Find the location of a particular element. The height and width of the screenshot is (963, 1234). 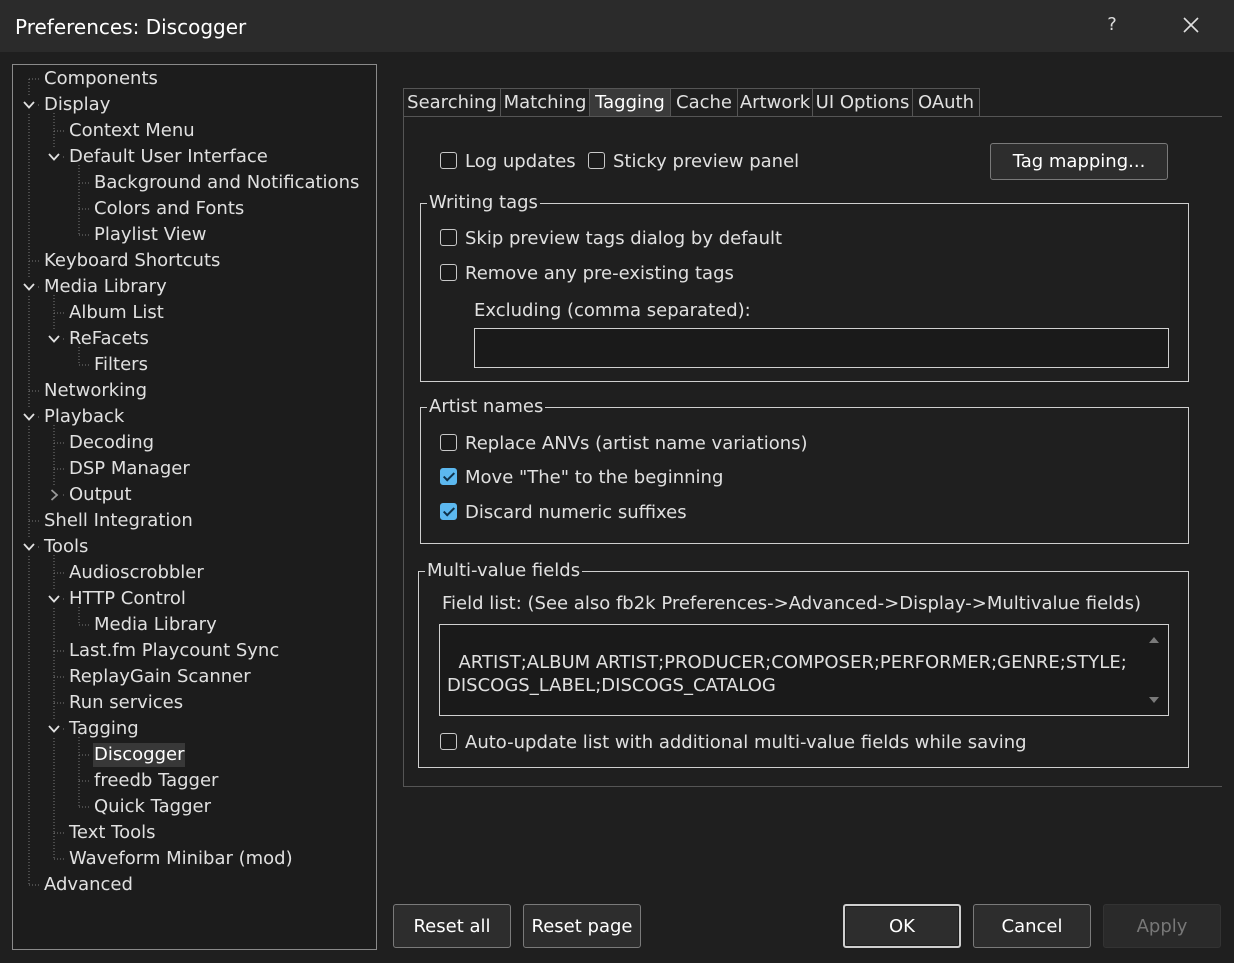

excluding-input is located at coordinates (821, 348).